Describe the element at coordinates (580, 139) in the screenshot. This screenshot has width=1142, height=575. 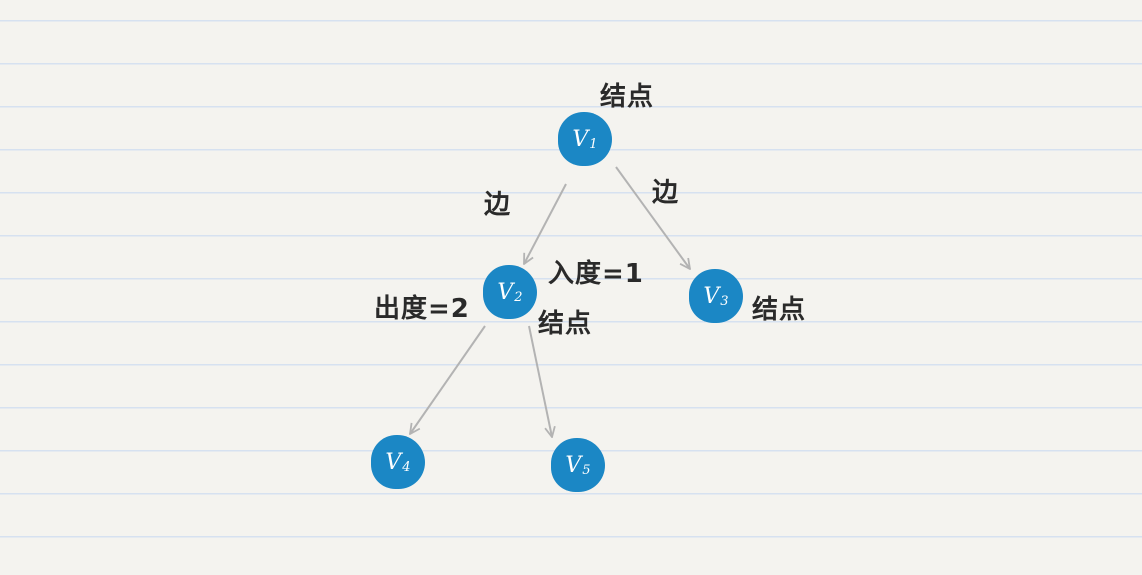
I see `node-v1-letter: V` at that location.